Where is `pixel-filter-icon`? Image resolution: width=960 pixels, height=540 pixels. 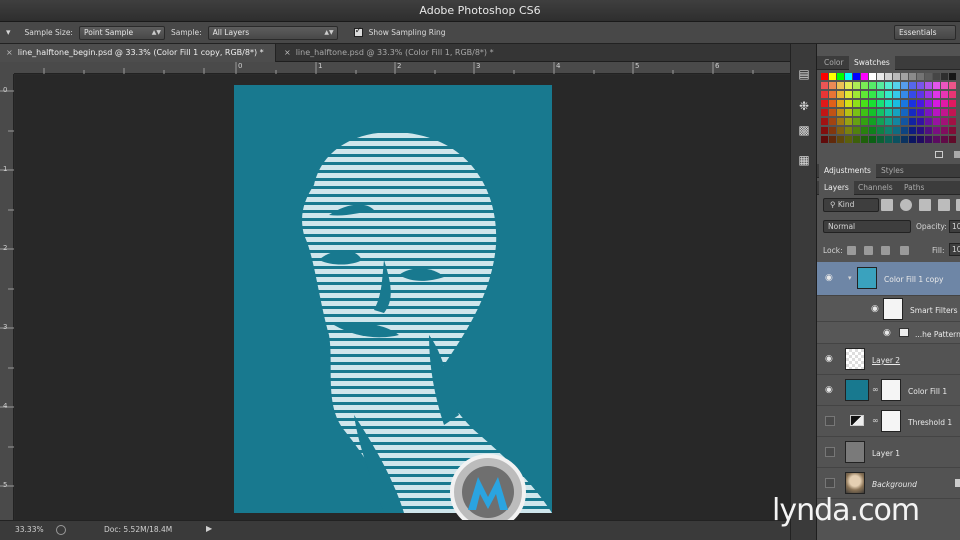 pixel-filter-icon is located at coordinates (887, 205).